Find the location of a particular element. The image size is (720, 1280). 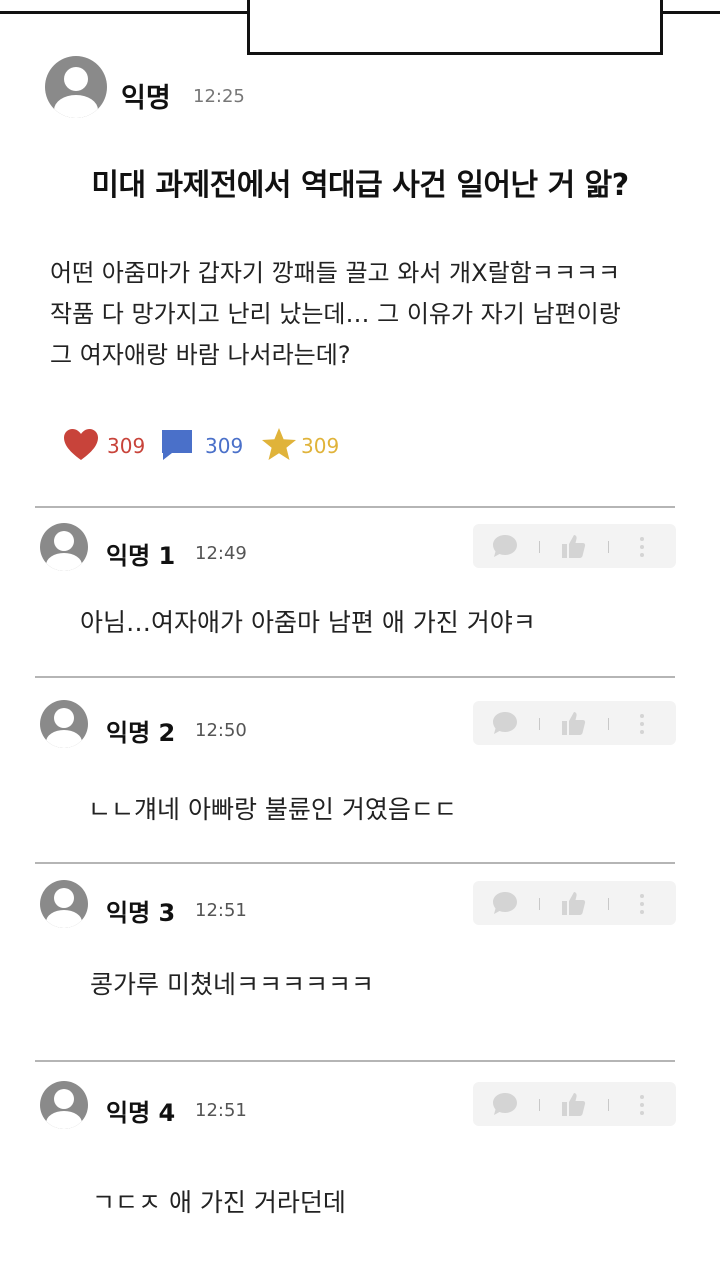

post-body-line: 그 여자애랑 바람 나서라는데? is located at coordinates (200, 355).